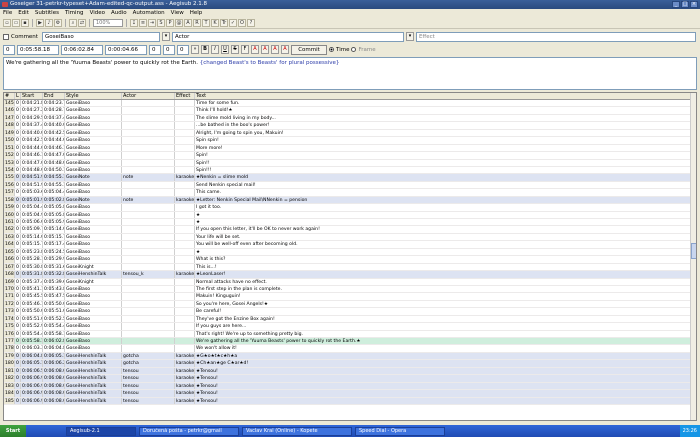 The image size is (700, 437). I want to click on save-icon: ▪, so click(25, 23).